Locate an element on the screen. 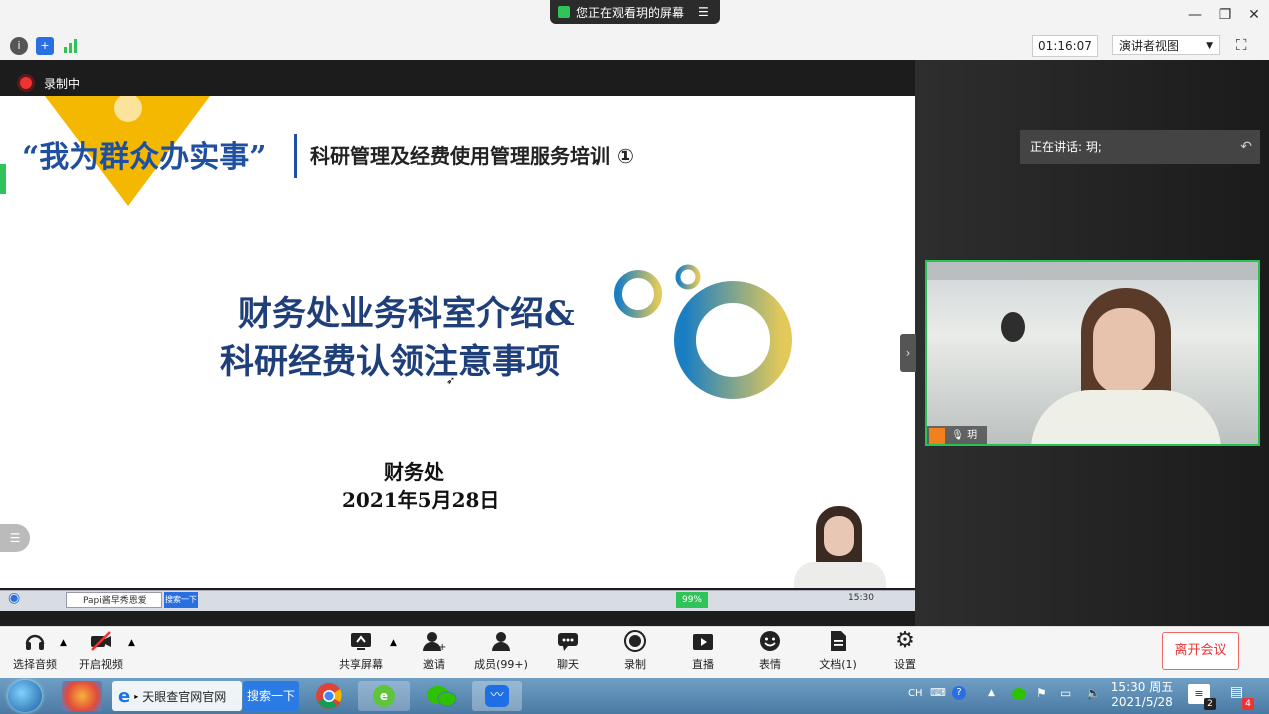 Image resolution: width=1269 pixels, height=714 pixels. record-button: 录制 is located at coordinates (635, 651).